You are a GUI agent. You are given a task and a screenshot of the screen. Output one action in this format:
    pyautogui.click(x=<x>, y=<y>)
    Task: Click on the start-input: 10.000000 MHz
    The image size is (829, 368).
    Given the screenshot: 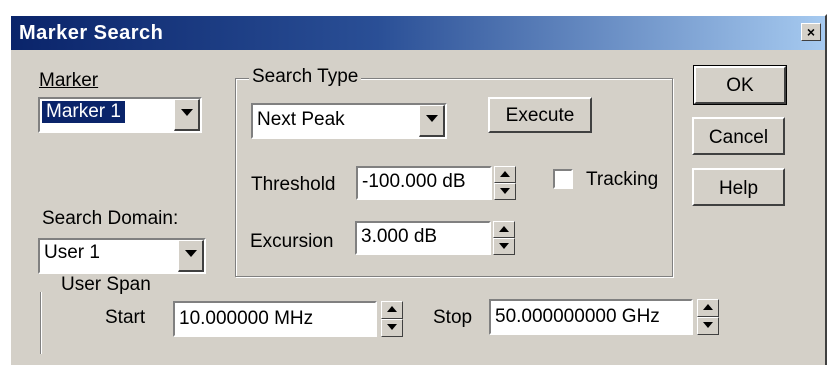 What is the action you would take?
    pyautogui.click(x=275, y=319)
    